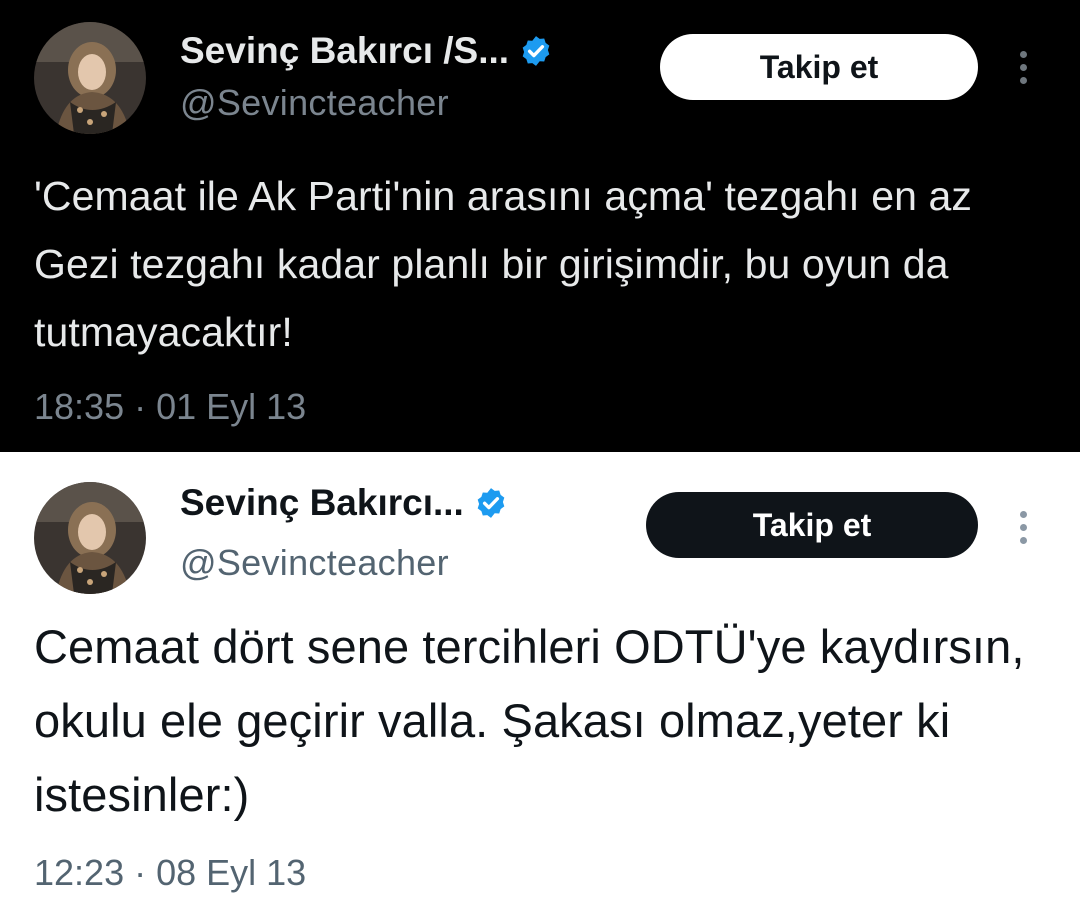  What do you see at coordinates (170, 873) in the screenshot?
I see `tweet-timestamp: 12:23 · 08 Eyl 13` at bounding box center [170, 873].